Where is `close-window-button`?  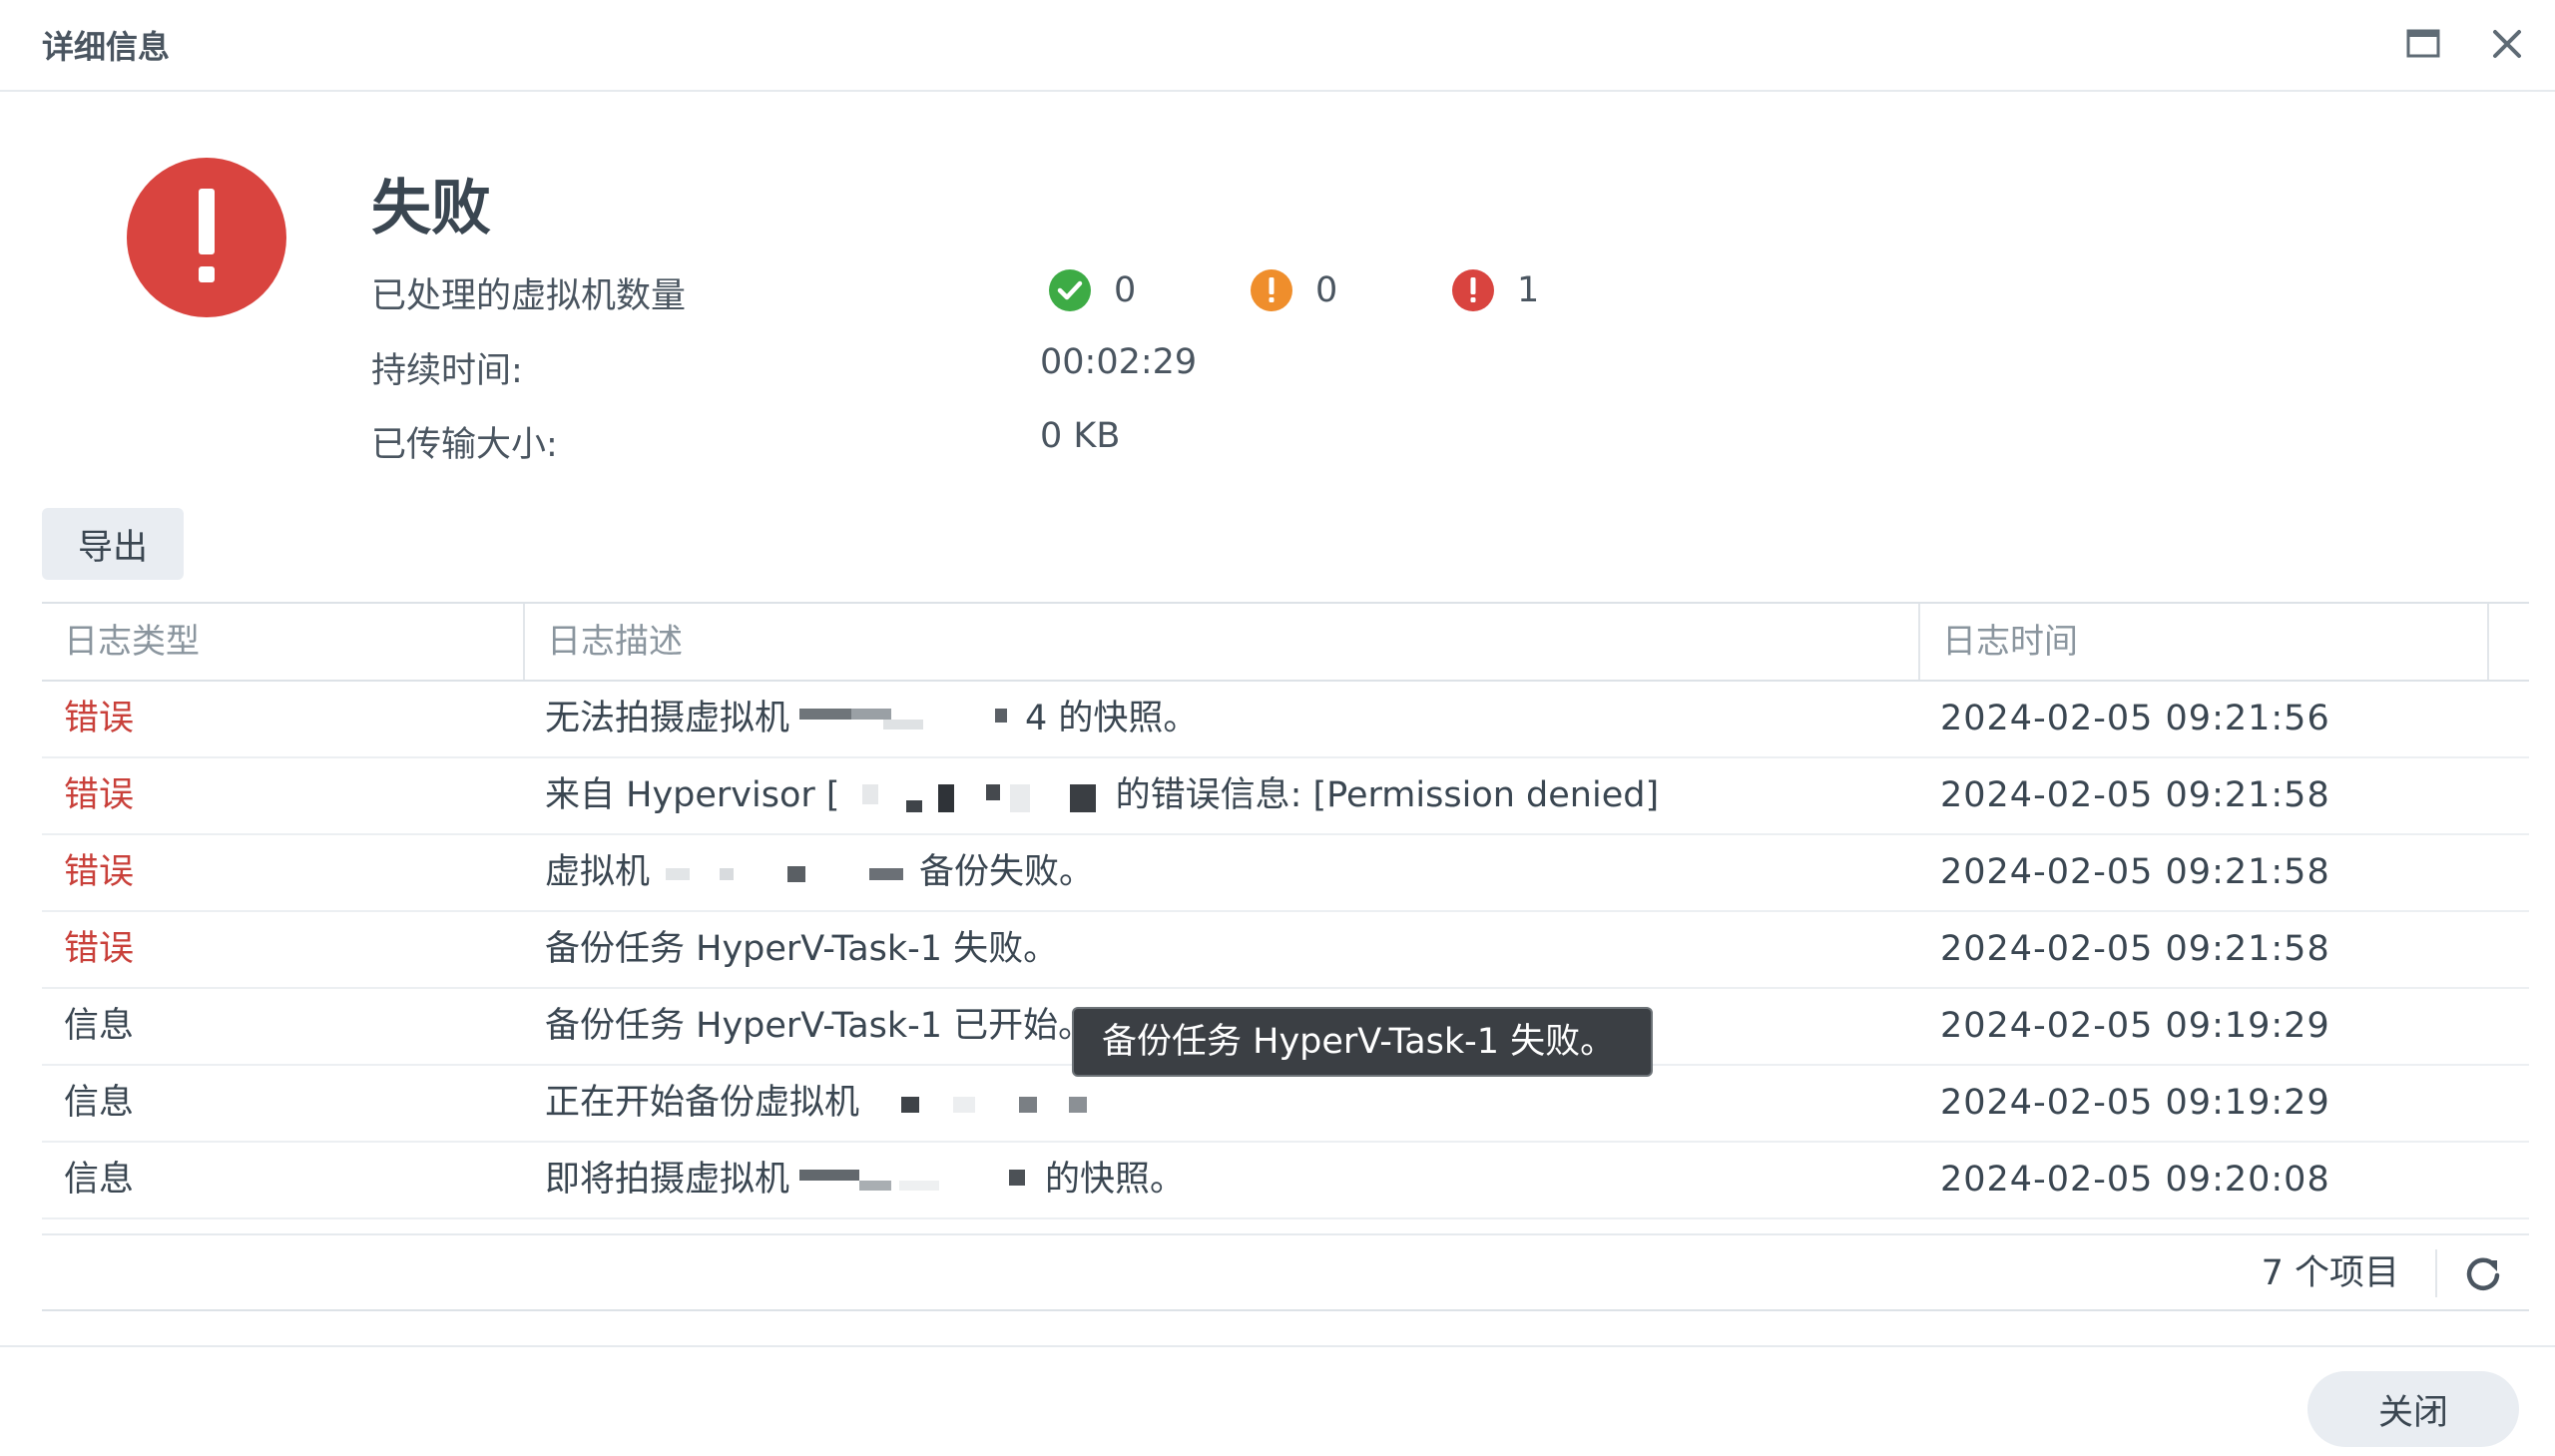 close-window-button is located at coordinates (2507, 44).